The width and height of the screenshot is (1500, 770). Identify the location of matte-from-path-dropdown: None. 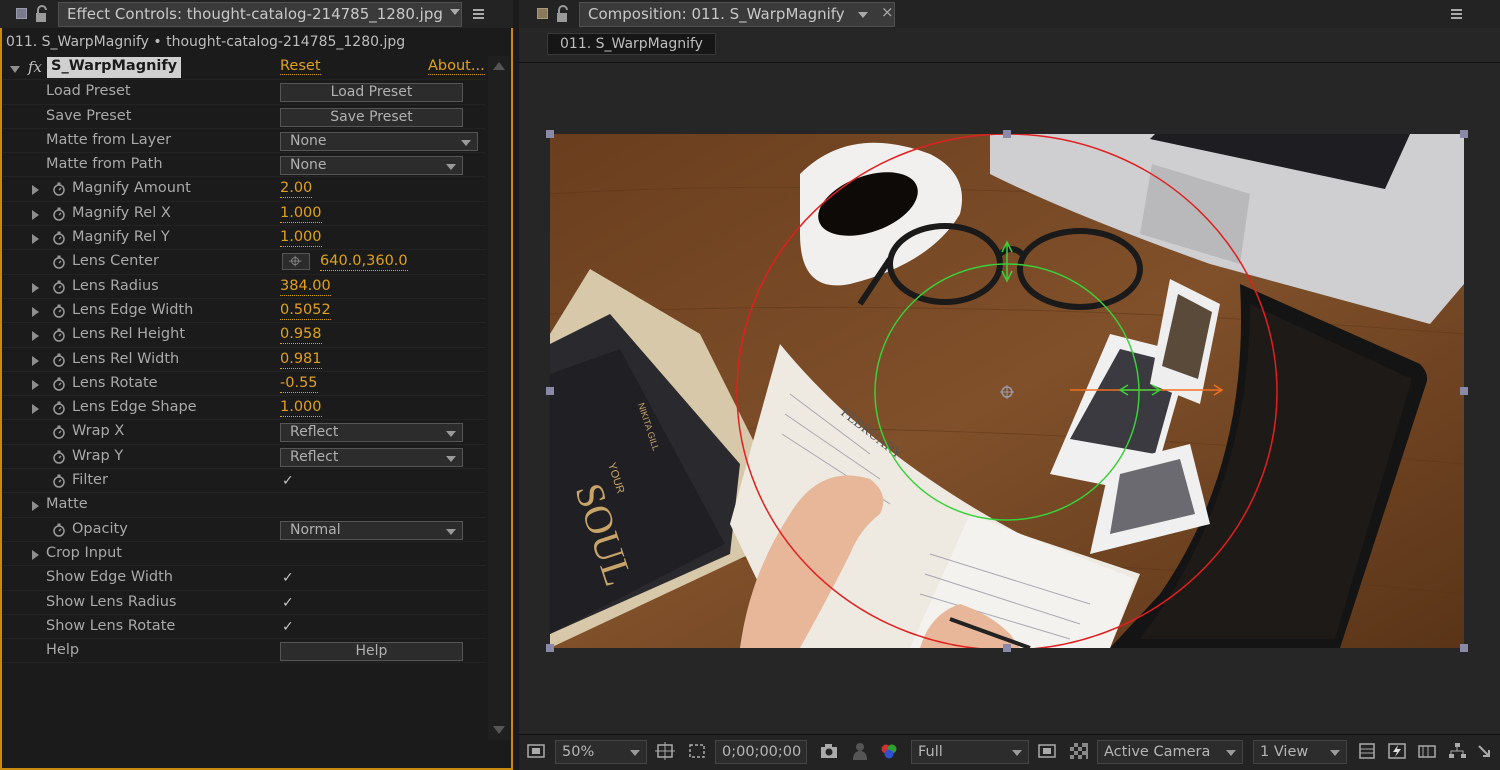
(371, 166).